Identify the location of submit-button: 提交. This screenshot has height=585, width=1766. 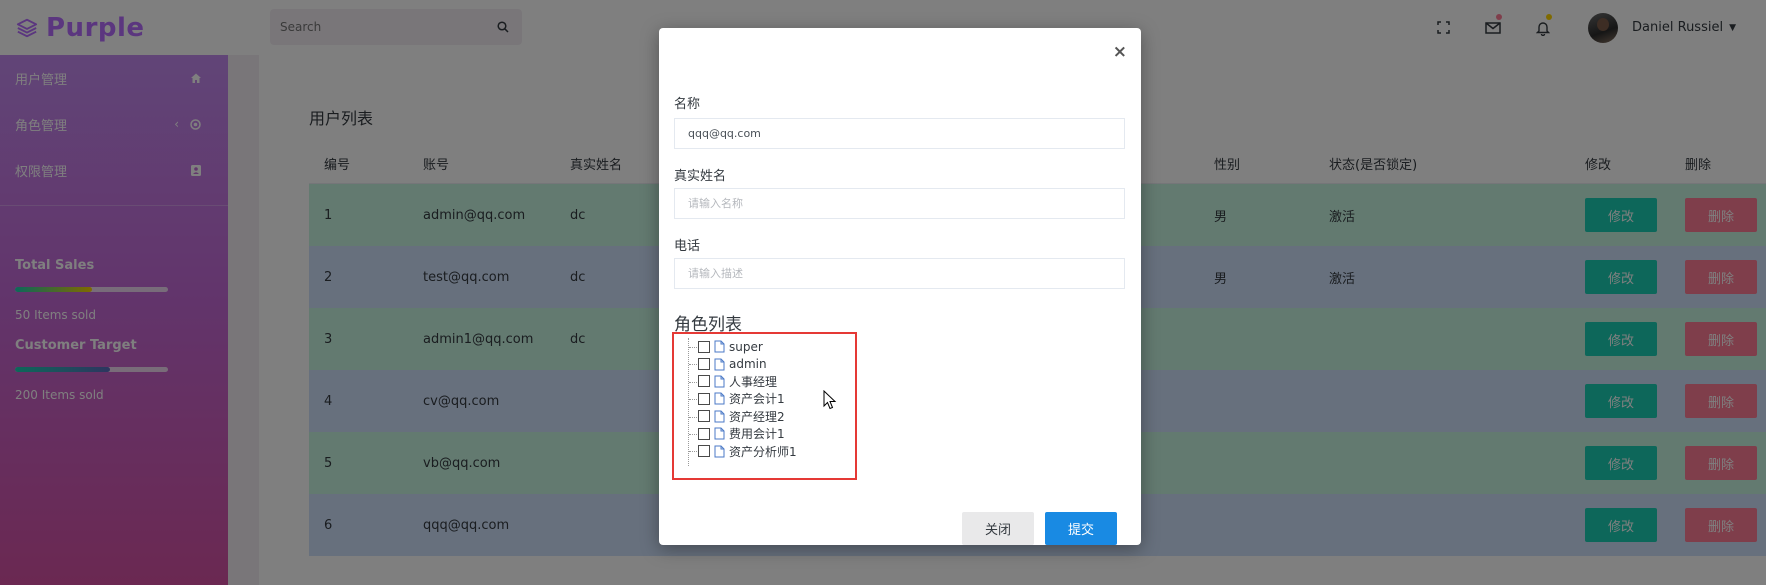
(1081, 528).